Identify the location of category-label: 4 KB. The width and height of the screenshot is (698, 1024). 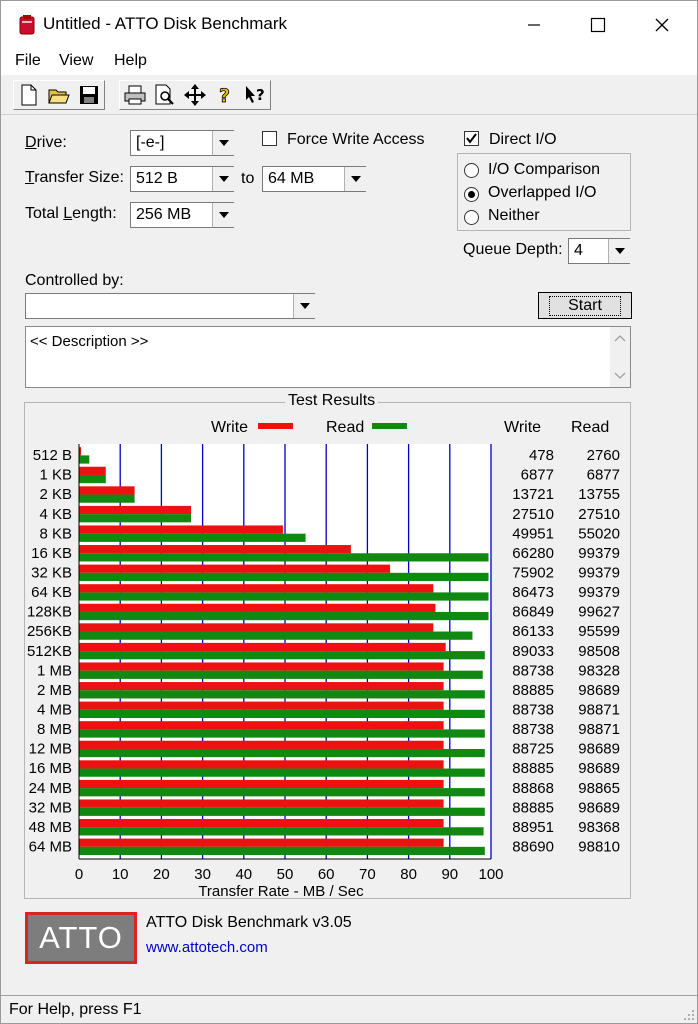
(55, 514).